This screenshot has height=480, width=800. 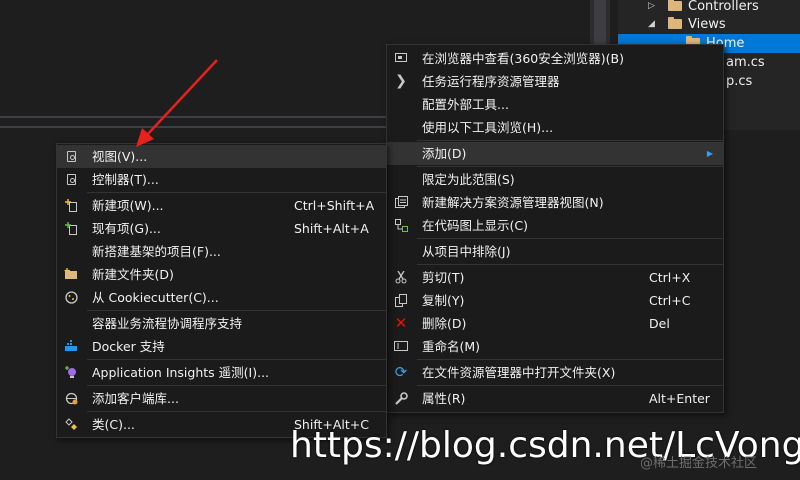 What do you see at coordinates (699, 463) in the screenshot?
I see `watermark-community: @稀土掘金技术社区` at bounding box center [699, 463].